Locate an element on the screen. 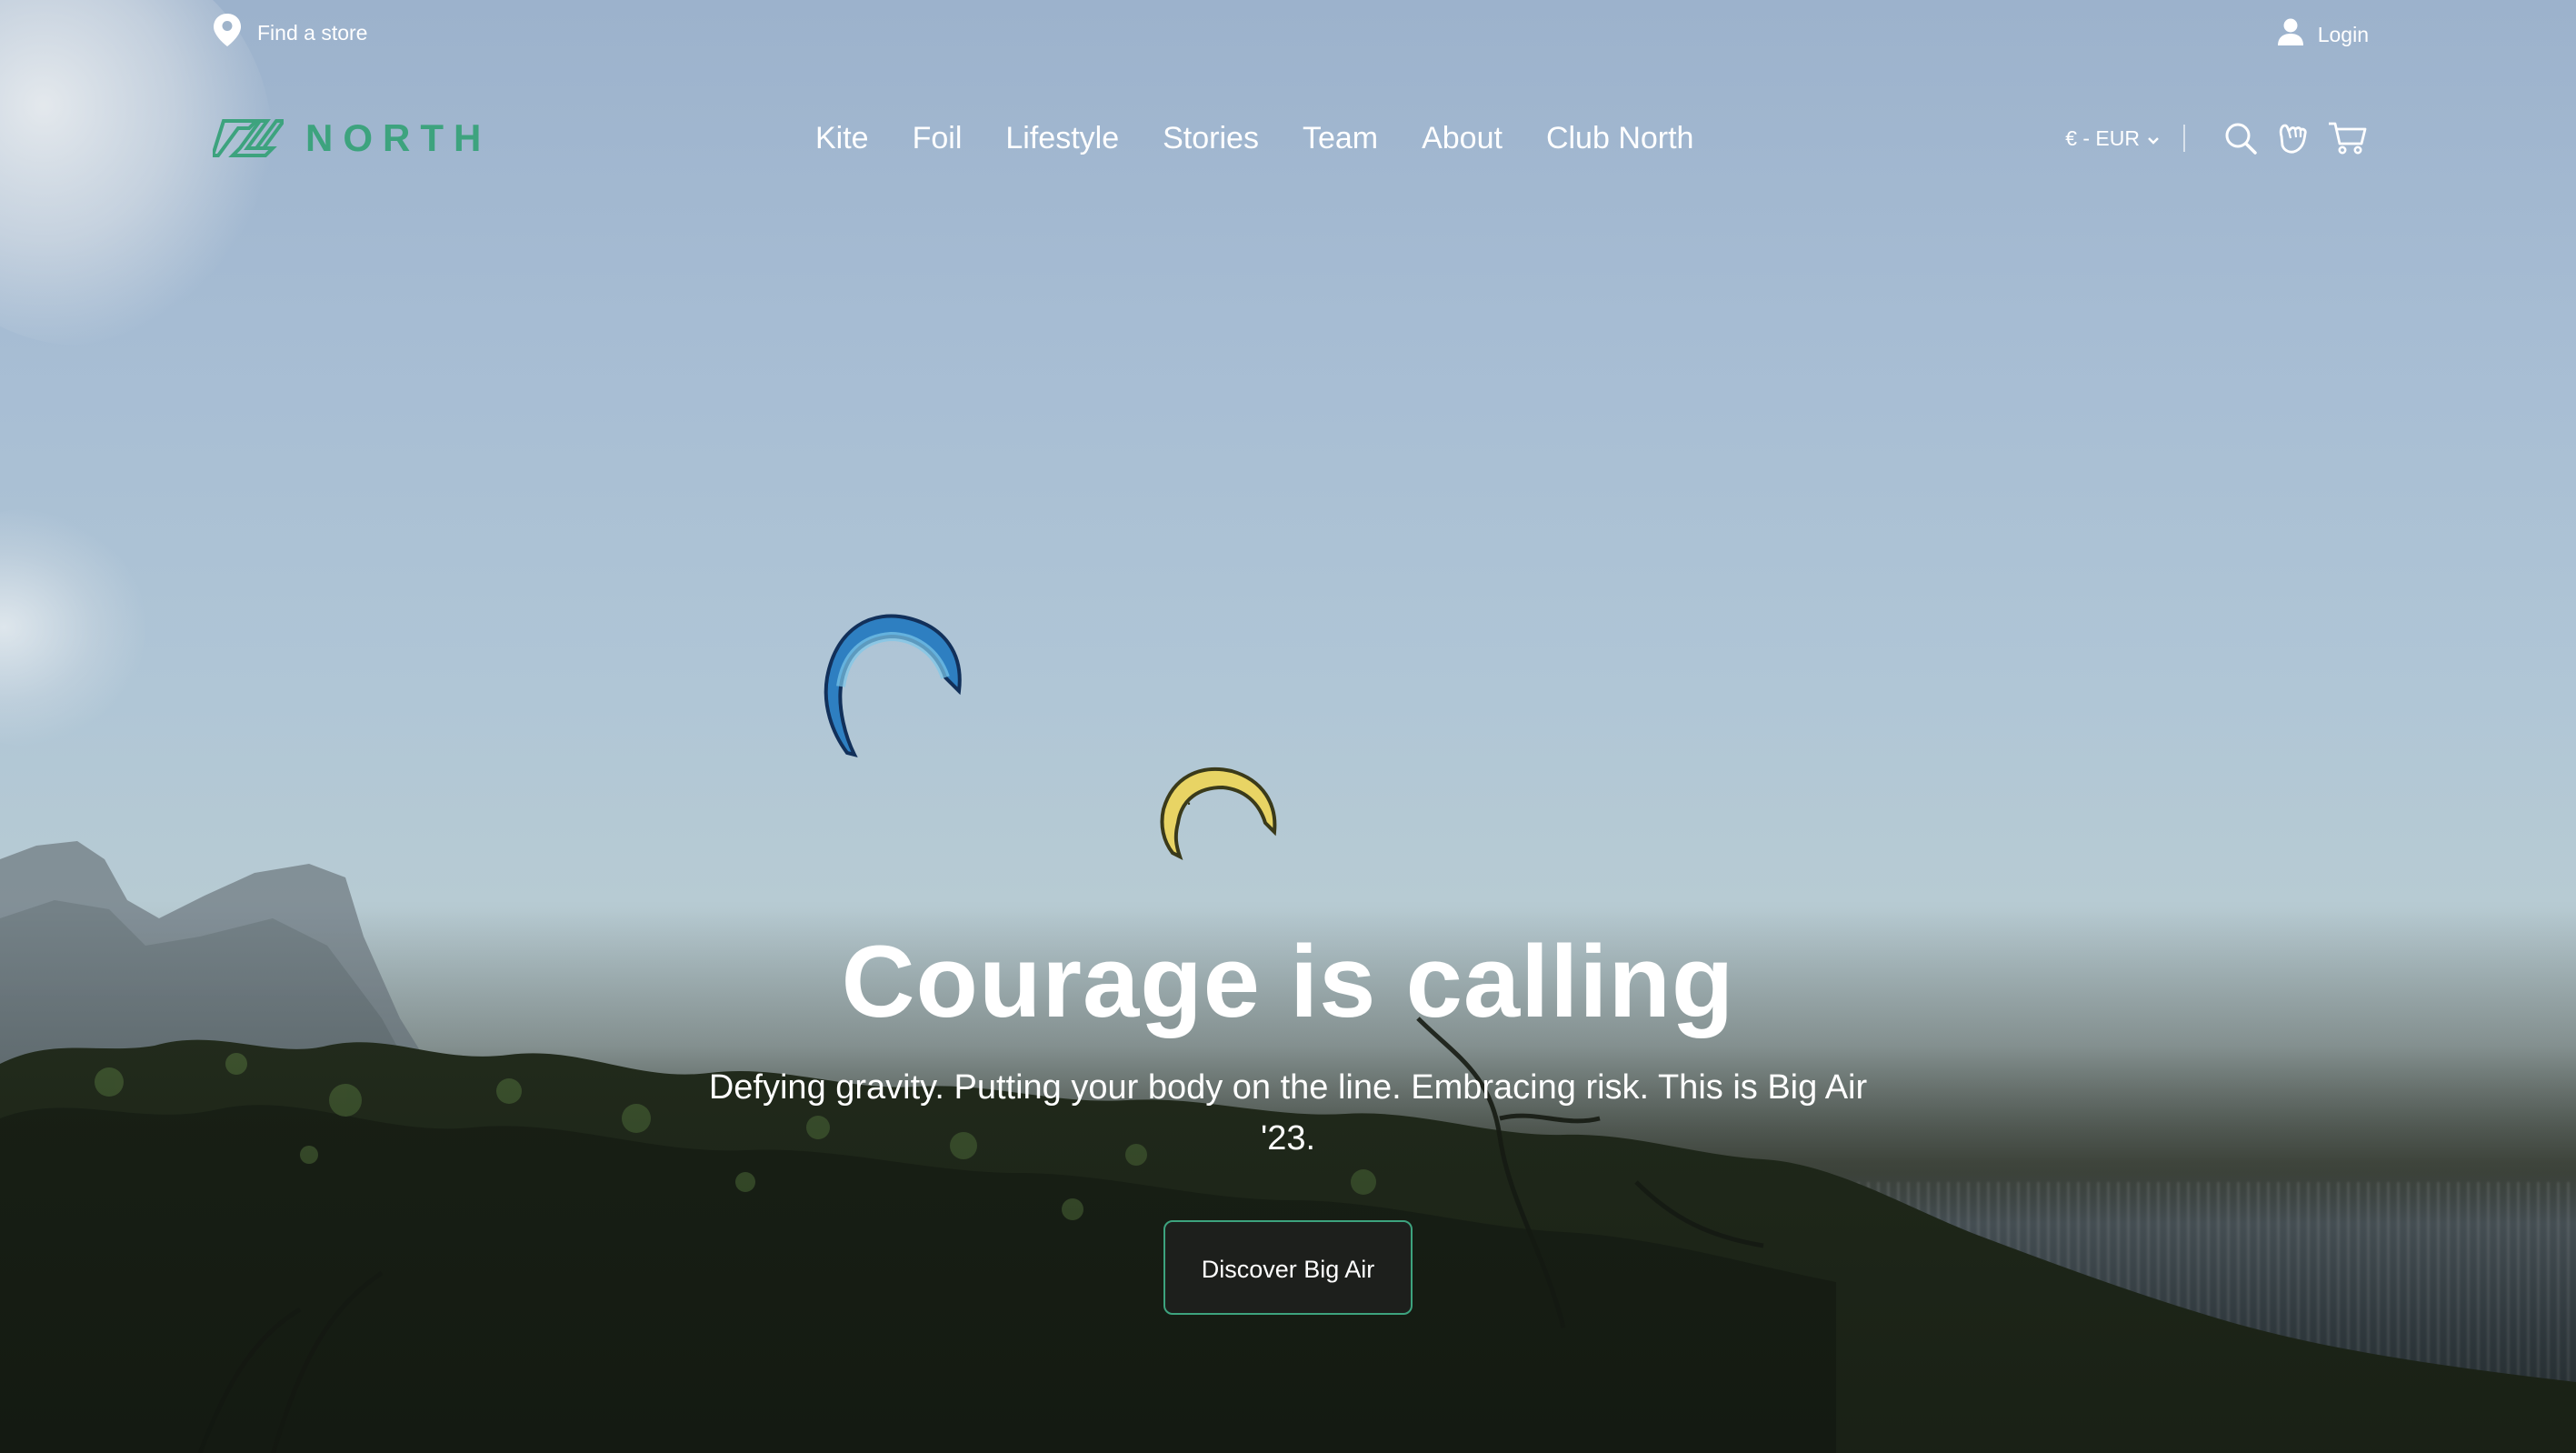 This screenshot has width=2576, height=1453. nav-item-kite: Kite is located at coordinates (842, 138).